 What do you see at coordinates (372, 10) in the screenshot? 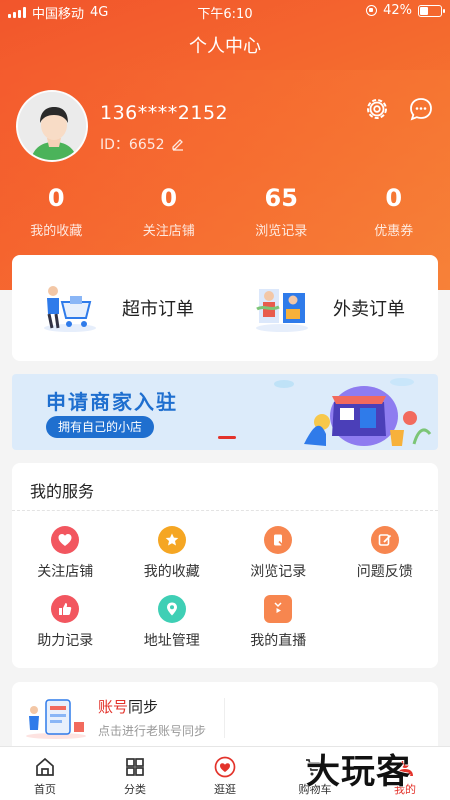
I see `orientation-lock-icon` at bounding box center [372, 10].